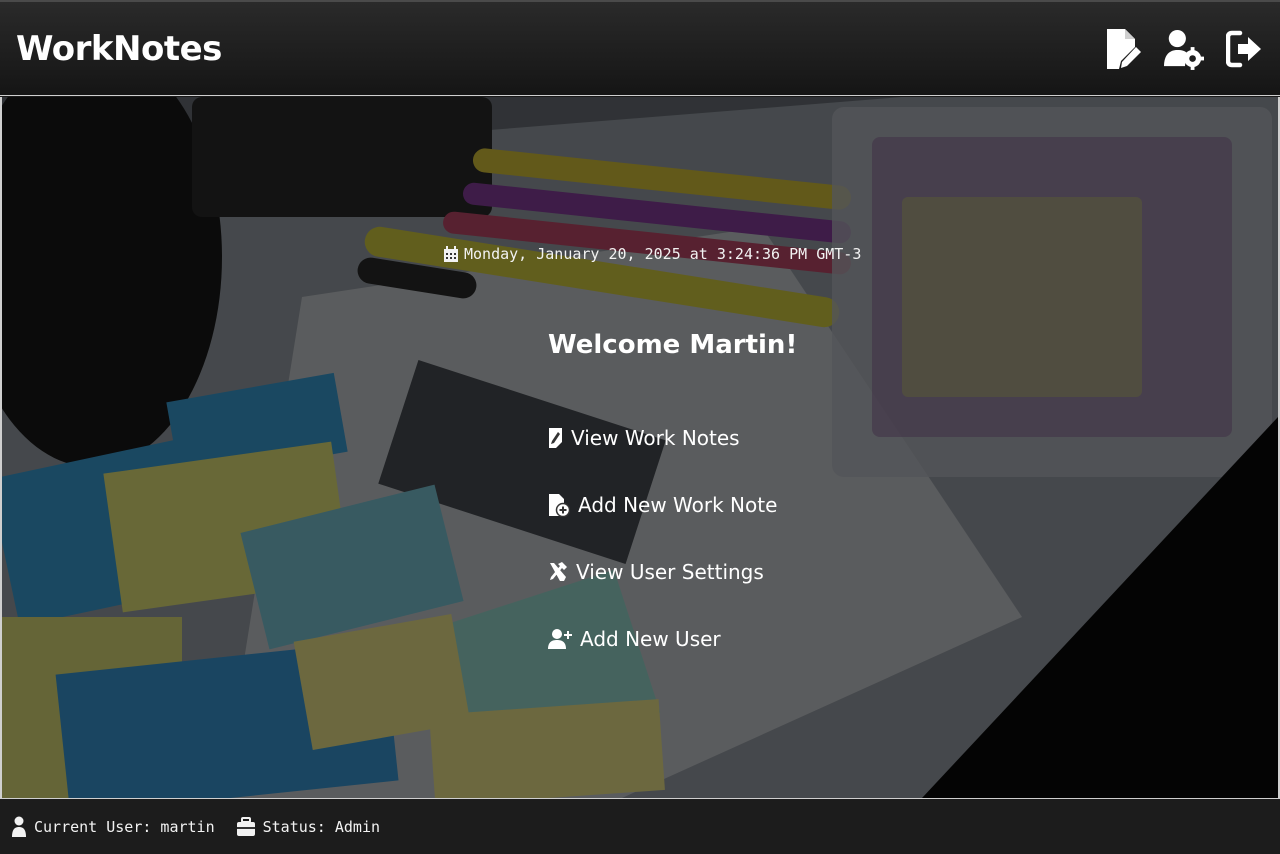  What do you see at coordinates (650, 639) in the screenshot?
I see `menu-label: Add New User` at bounding box center [650, 639].